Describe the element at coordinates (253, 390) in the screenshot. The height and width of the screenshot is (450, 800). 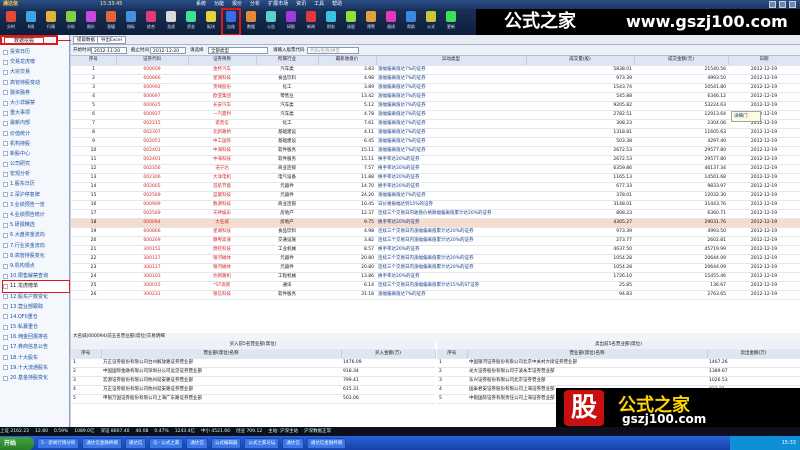
I see `buy-row: 4 方正证券股份有限公司杭州延安路证券营业部 615.31` at that location.